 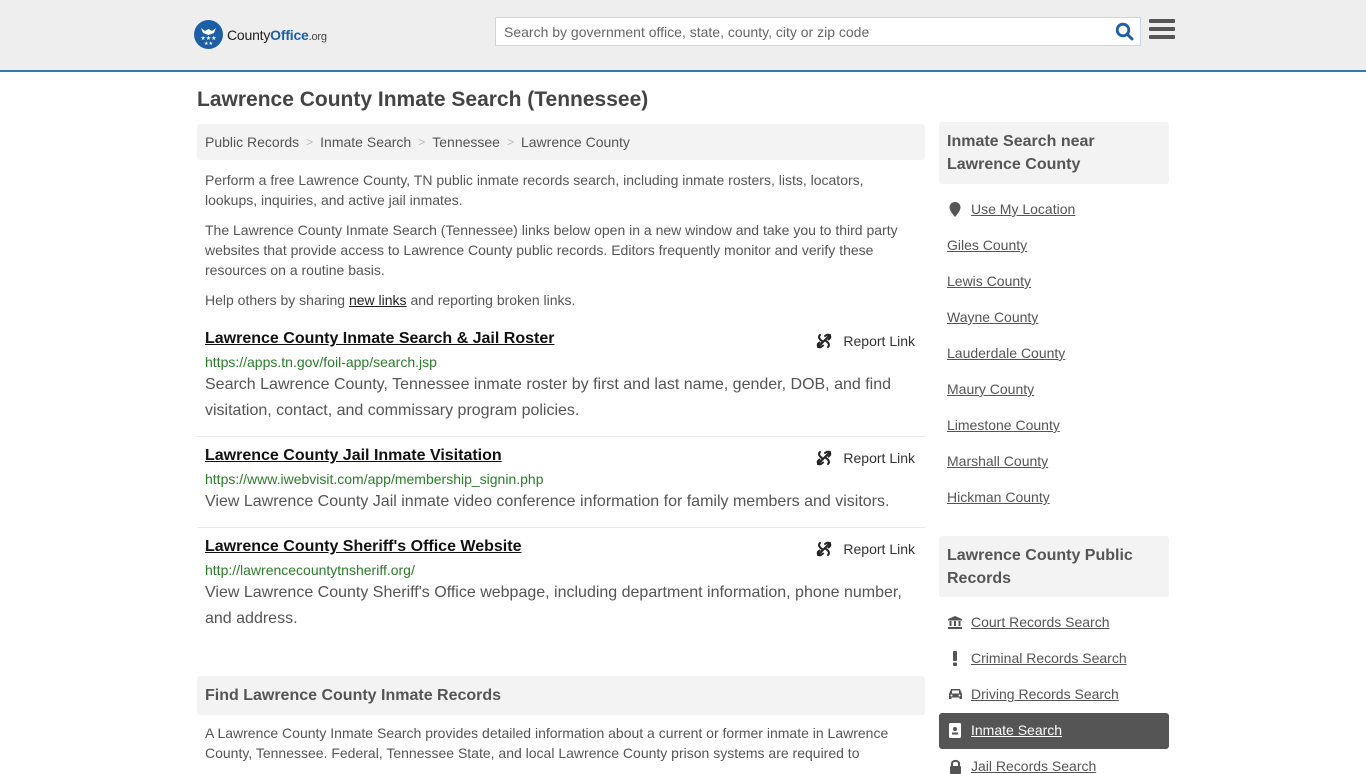 What do you see at coordinates (1162, 31) in the screenshot?
I see `hamburger-menu-icon` at bounding box center [1162, 31].